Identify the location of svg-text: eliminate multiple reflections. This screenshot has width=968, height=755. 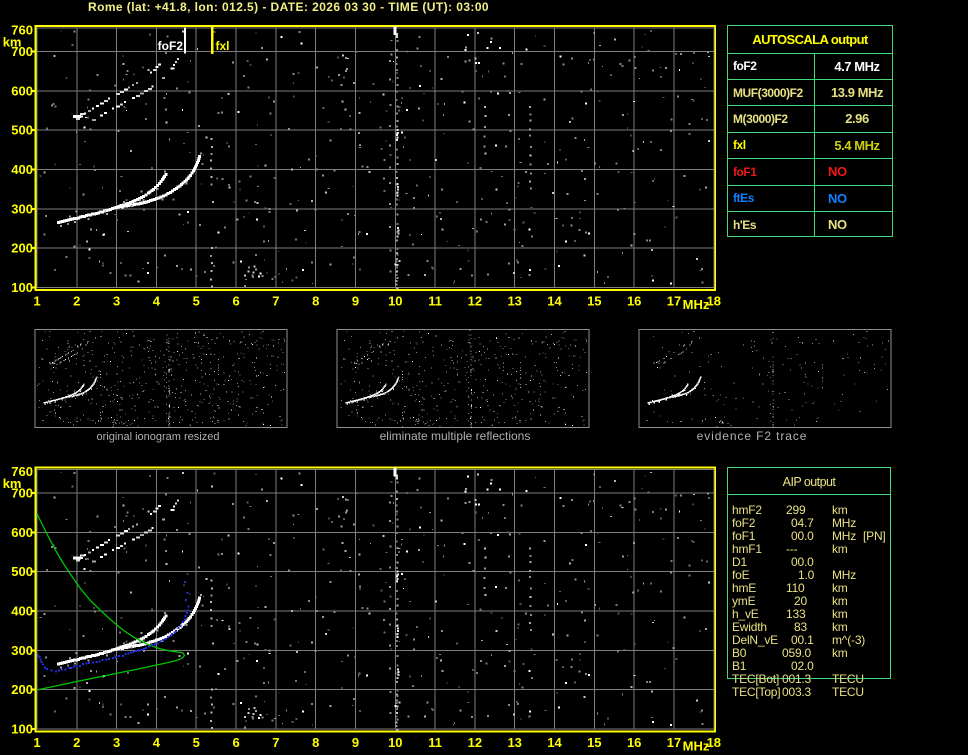
(455, 436).